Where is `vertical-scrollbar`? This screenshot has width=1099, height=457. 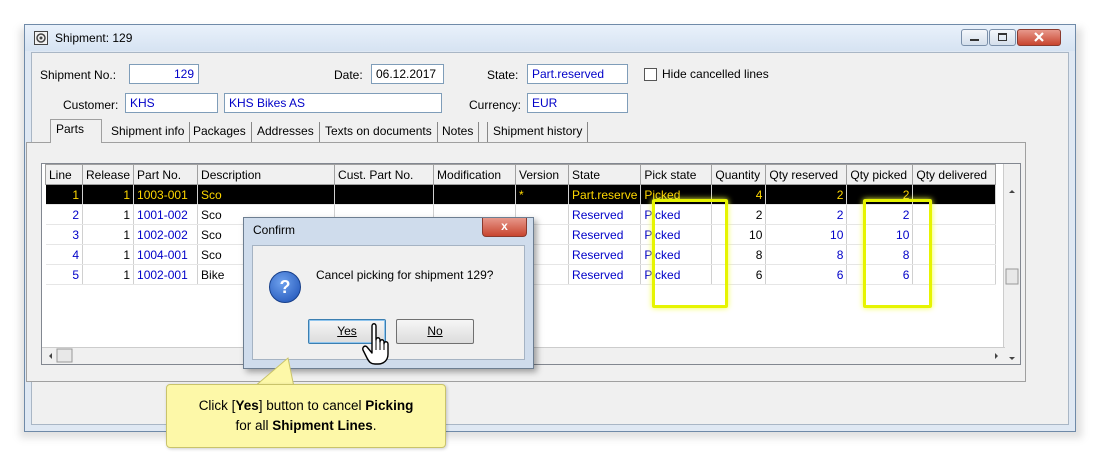 vertical-scrollbar is located at coordinates (1011, 264).